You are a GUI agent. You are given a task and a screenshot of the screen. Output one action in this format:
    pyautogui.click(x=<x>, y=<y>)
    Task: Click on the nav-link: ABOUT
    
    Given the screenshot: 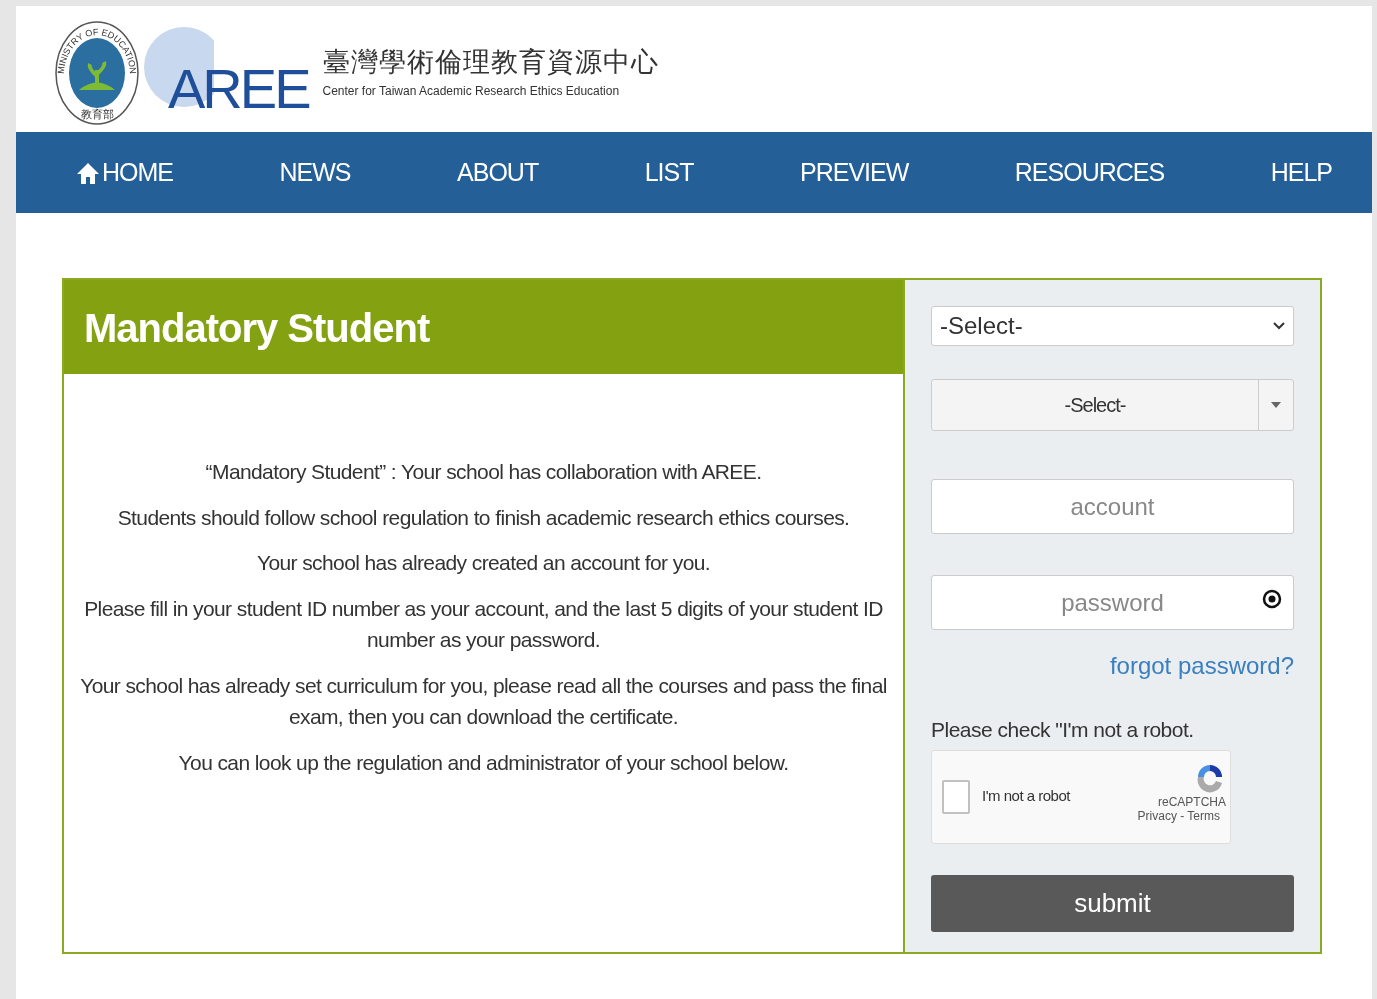 What is the action you would take?
    pyautogui.click(x=498, y=172)
    